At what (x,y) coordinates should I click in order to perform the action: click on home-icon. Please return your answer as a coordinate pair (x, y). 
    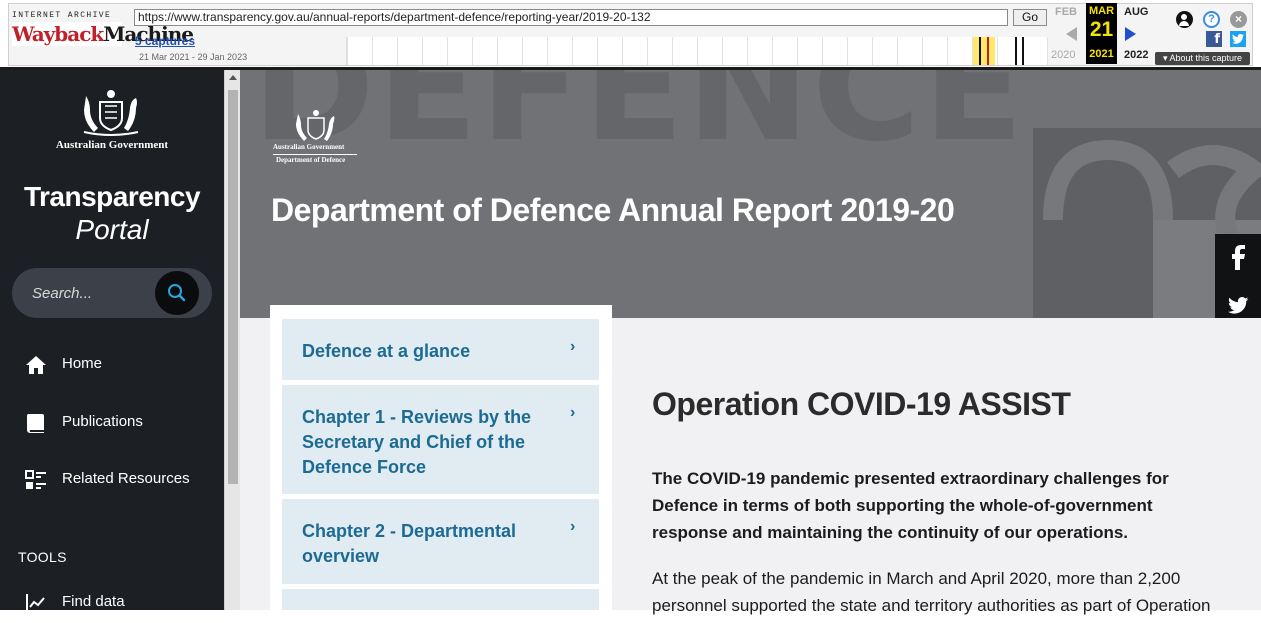
    Looking at the image, I should click on (36, 365).